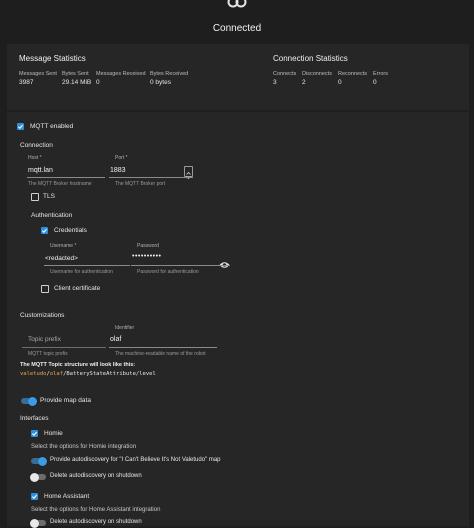 This screenshot has height=528, width=474. I want to click on interfaces-section-title: Interfaces, so click(34, 418).